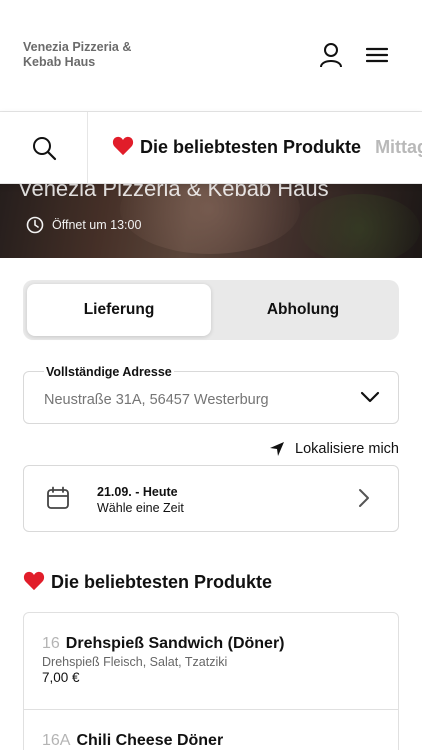 This screenshot has height=750, width=422. I want to click on opening-hours: Öffnet um 13:00, so click(83, 225).